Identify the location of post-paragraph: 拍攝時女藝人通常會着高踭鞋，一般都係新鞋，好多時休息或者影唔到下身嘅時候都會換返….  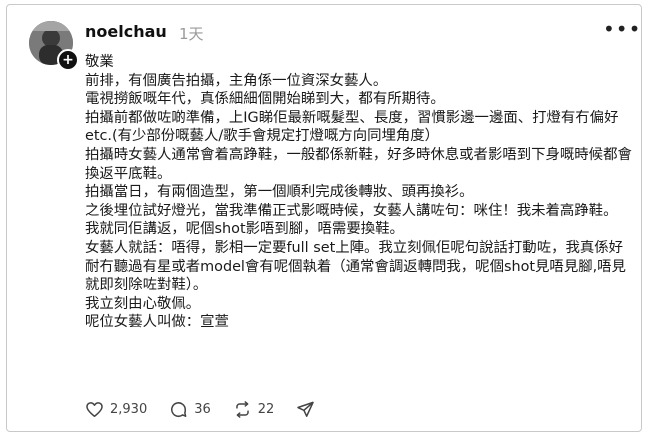
(358, 164).